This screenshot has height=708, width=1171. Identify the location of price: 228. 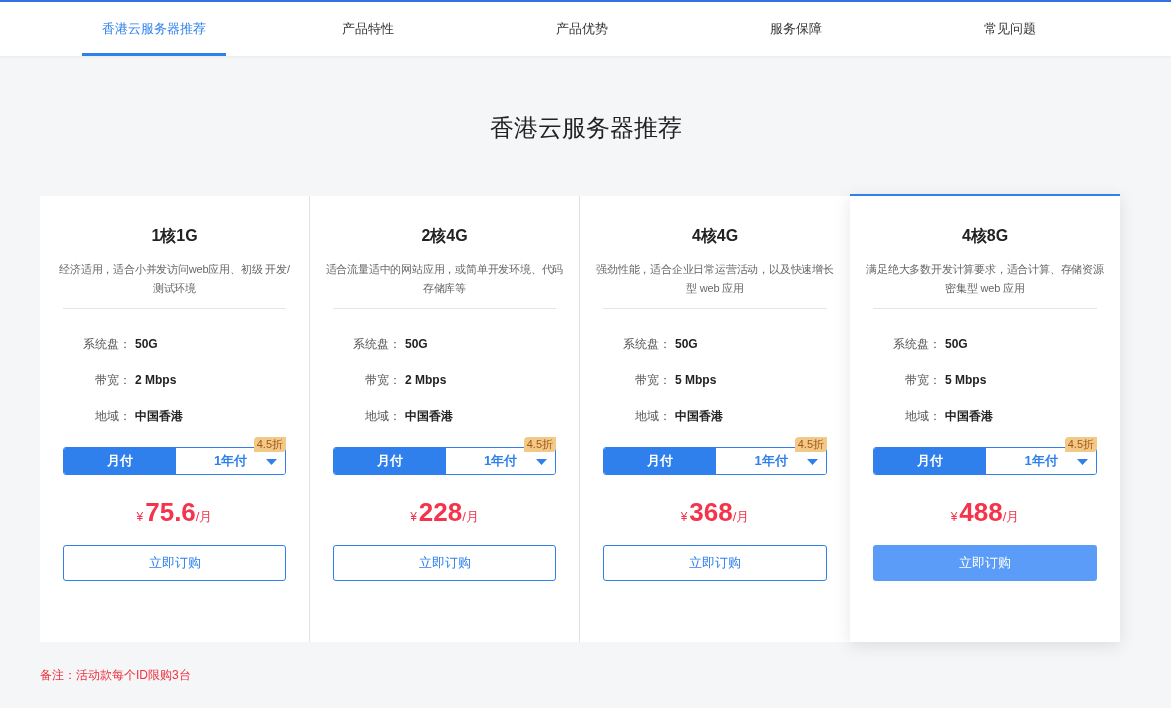
(440, 512).